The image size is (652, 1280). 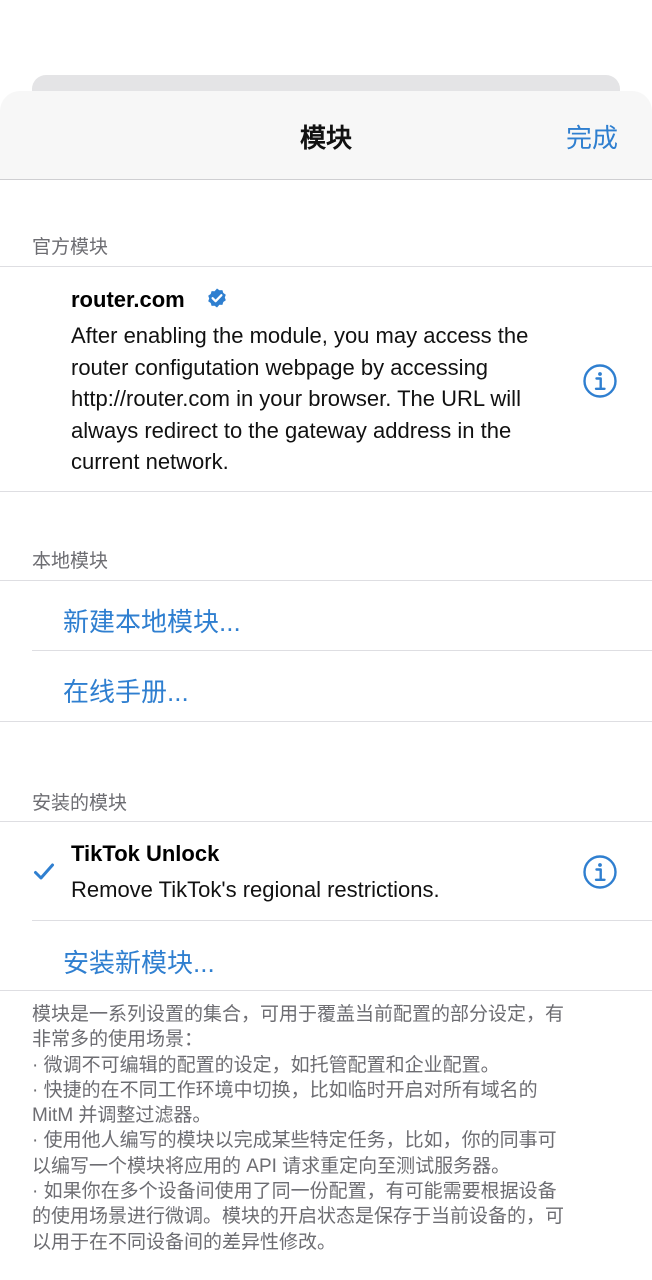 What do you see at coordinates (217, 298) in the screenshot?
I see `verified-badge-icon` at bounding box center [217, 298].